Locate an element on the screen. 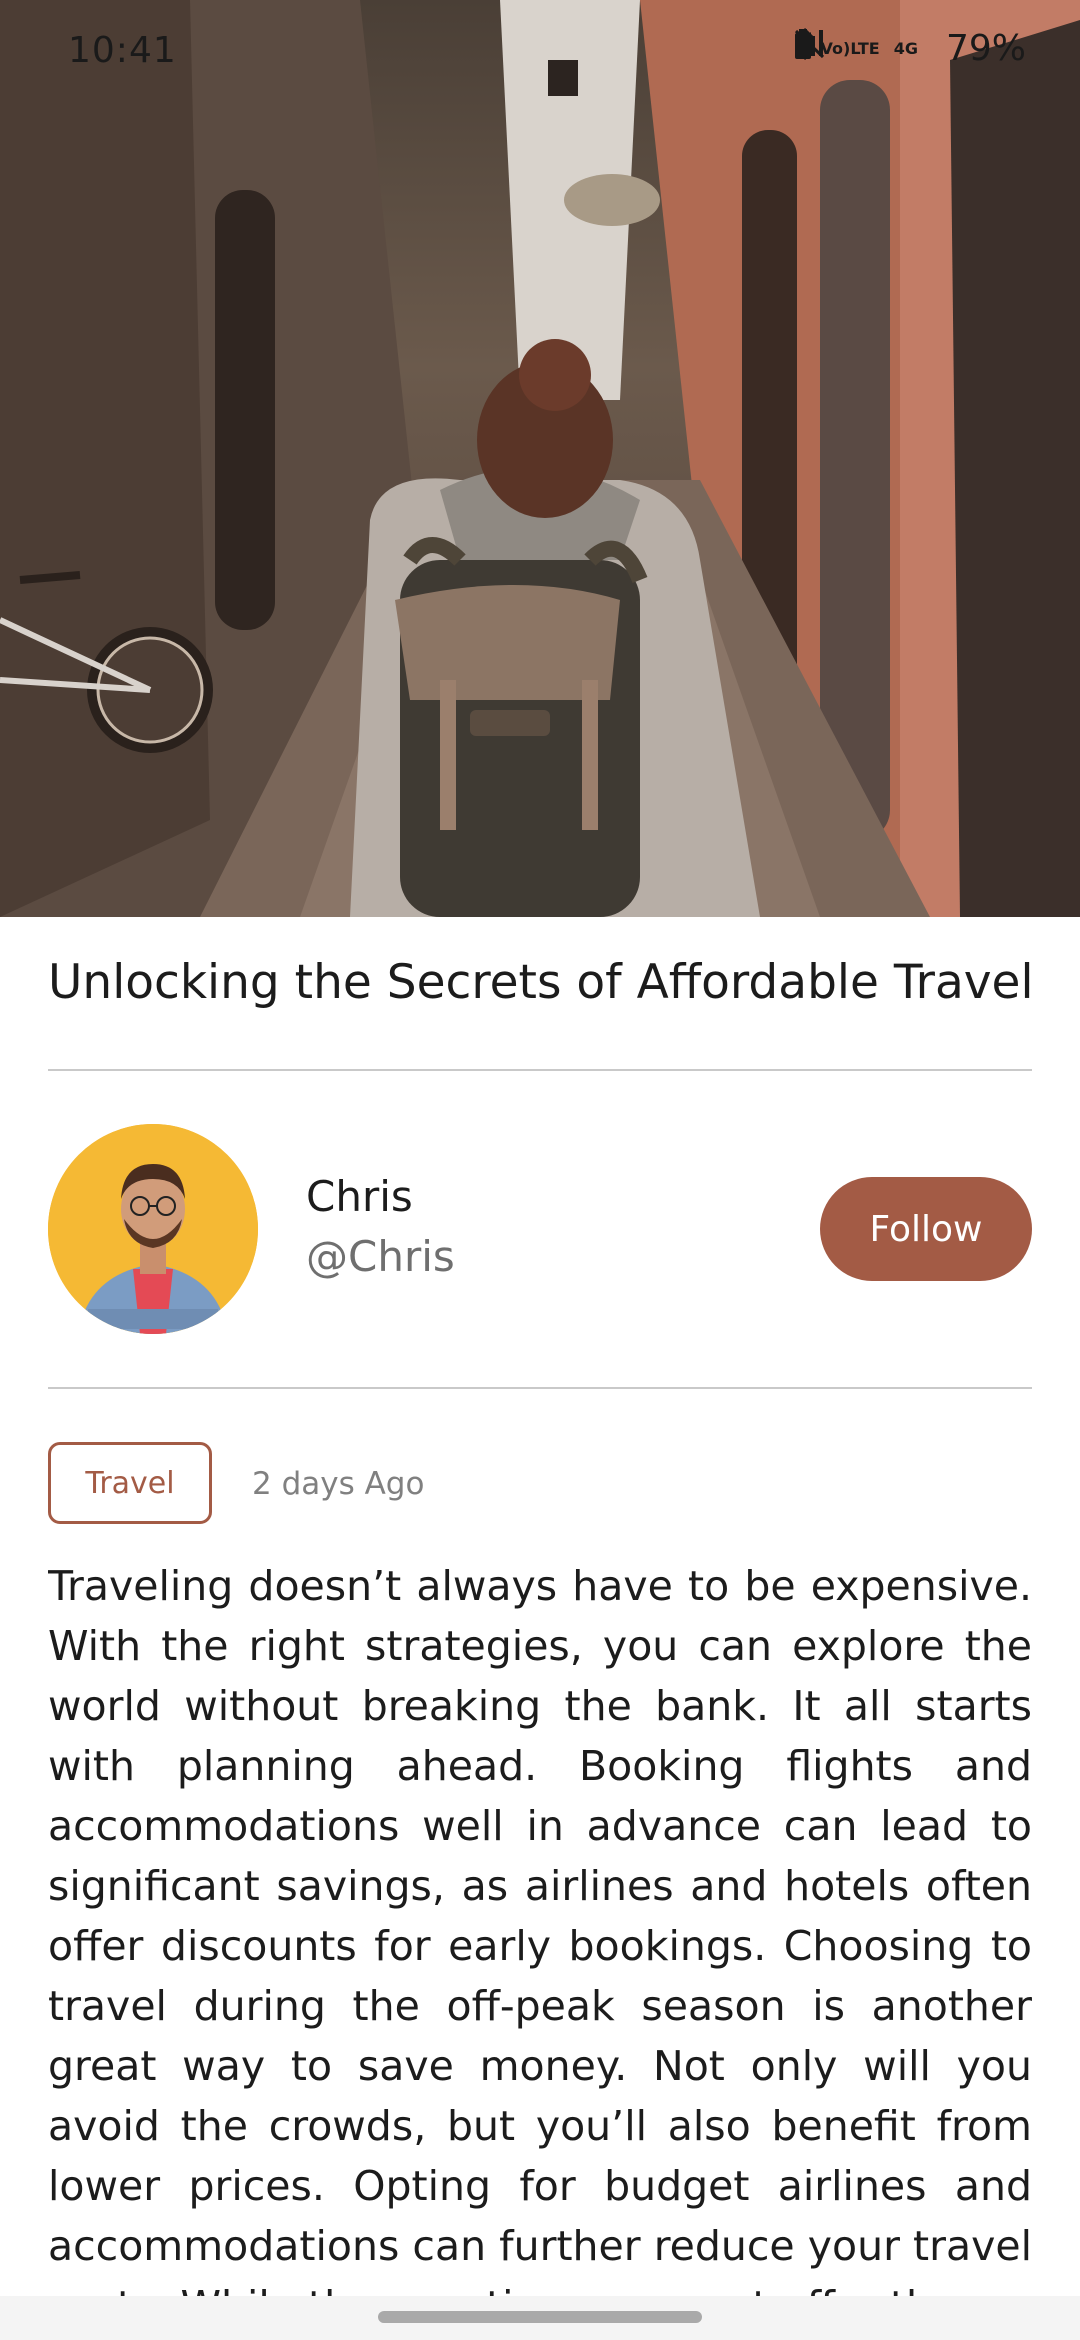  avatar-photo is located at coordinates (153, 1229).